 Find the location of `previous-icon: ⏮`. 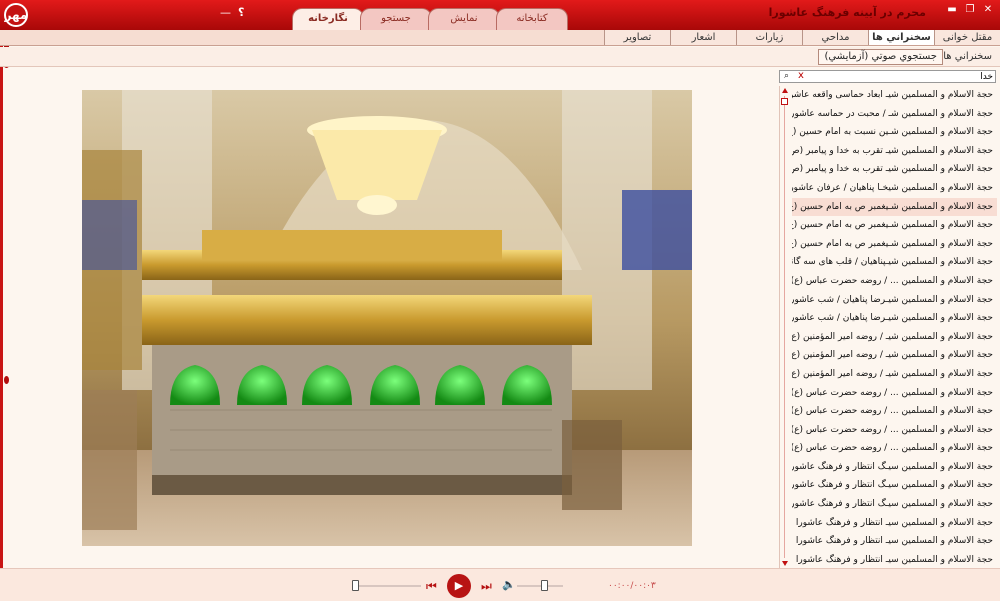

previous-icon: ⏮ is located at coordinates (431, 586).